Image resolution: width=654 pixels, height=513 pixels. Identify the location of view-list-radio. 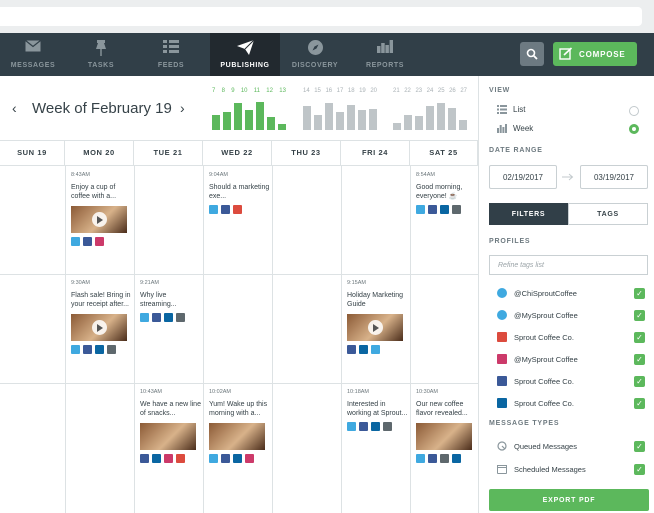
(634, 111).